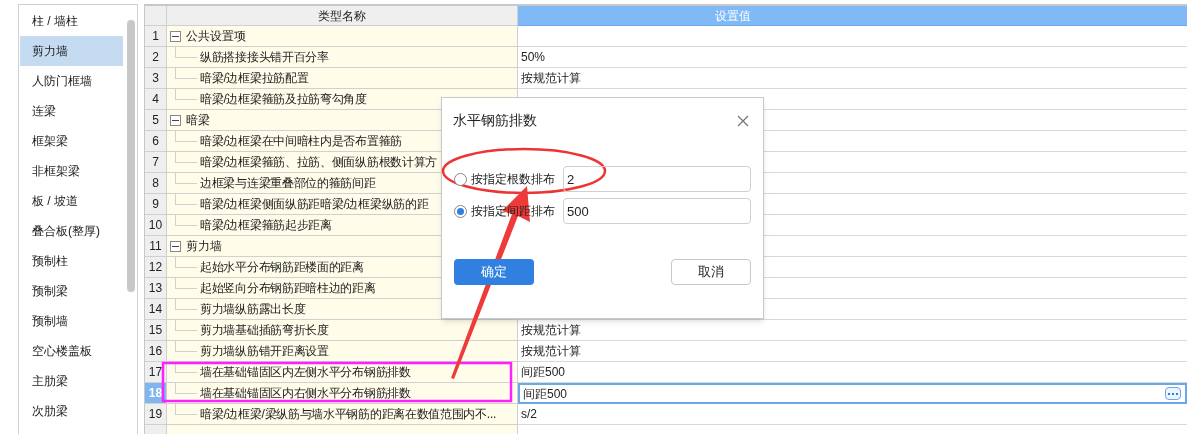 Image resolution: width=1187 pixels, height=434 pixels. Describe the element at coordinates (494, 272) in the screenshot. I see `confirm-button: 确定` at that location.